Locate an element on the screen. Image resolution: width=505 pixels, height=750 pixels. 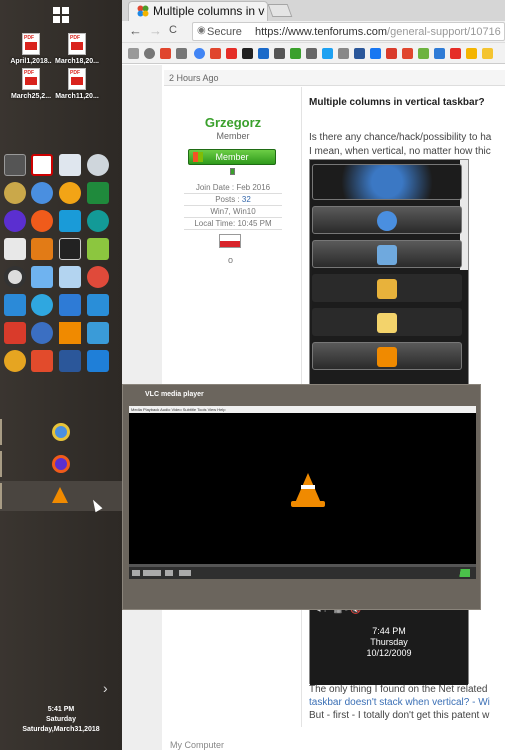
new-tab-button is located at coordinates (280, 10).